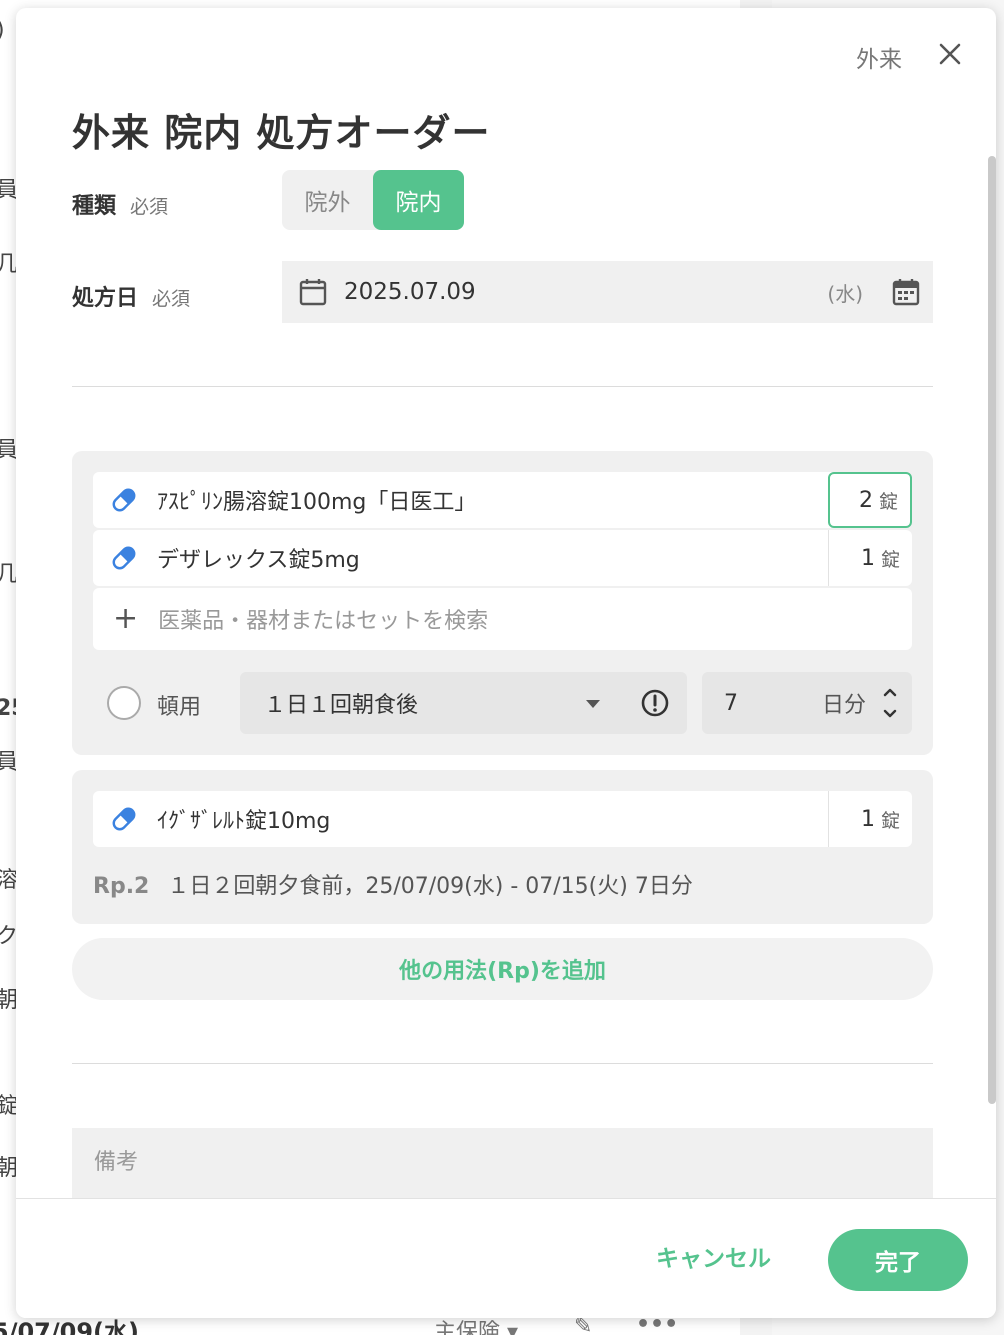 This screenshot has height=1335, width=1004. I want to click on close-button, so click(950, 54).